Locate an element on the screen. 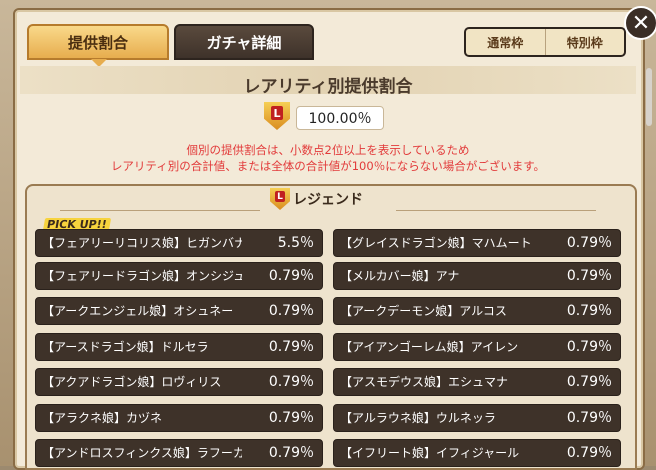  total-rate: 100.00％ is located at coordinates (340, 118).